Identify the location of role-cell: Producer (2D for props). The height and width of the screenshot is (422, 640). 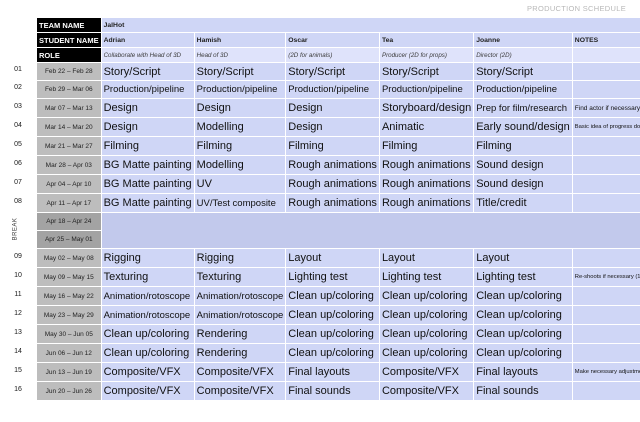
(426, 55).